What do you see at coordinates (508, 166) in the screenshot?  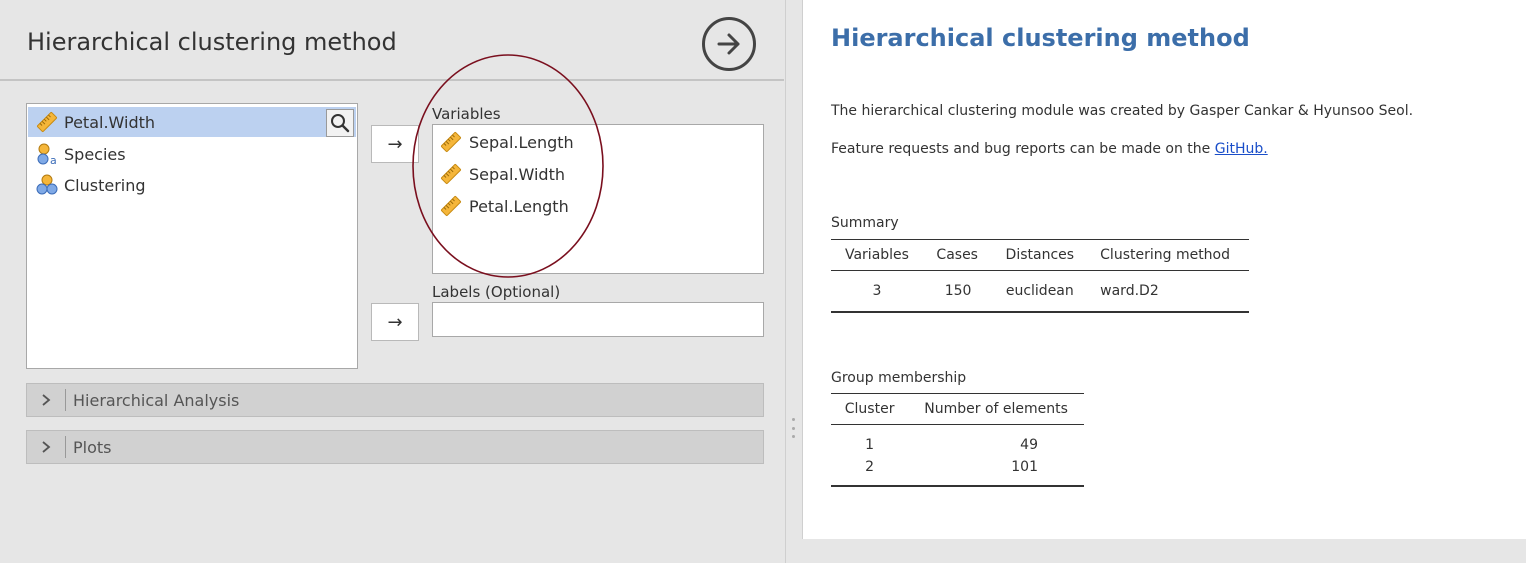 I see `annotation-circle` at bounding box center [508, 166].